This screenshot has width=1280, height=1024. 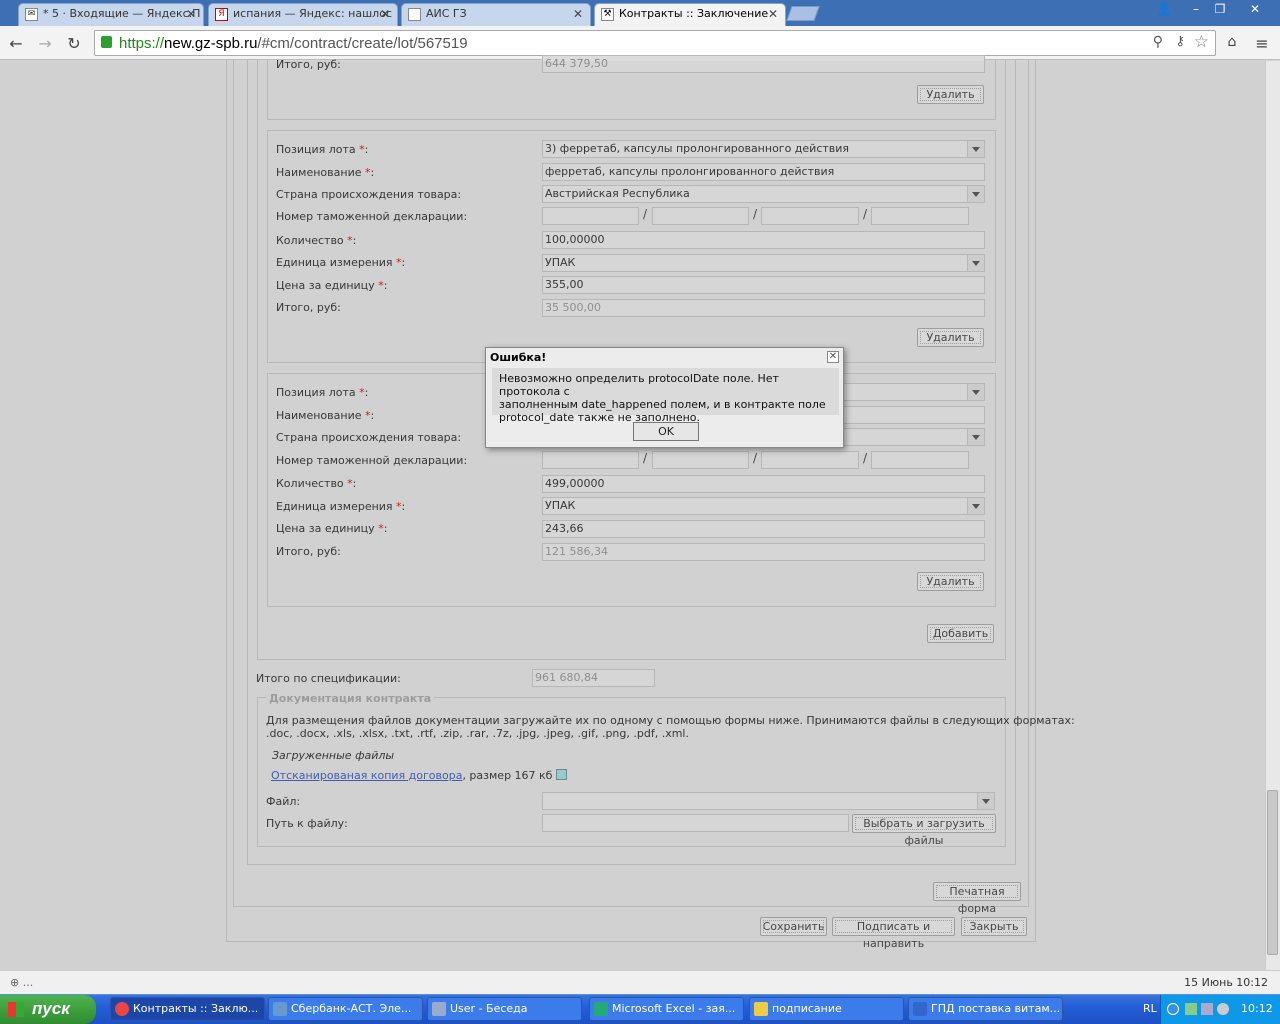 I want to click on tray-status-icon, so click(x=1223, y=1009).